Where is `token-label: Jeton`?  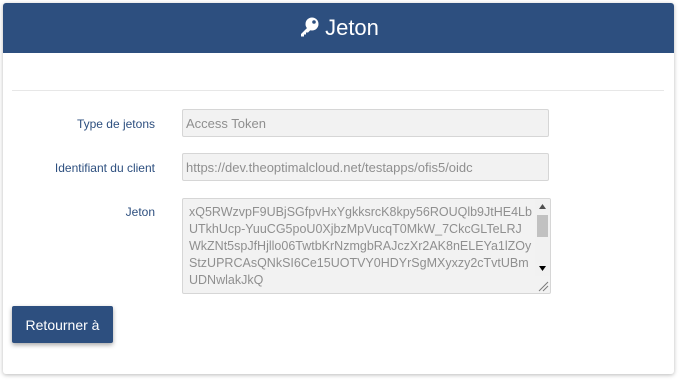 token-label: Jeton is located at coordinates (140, 212).